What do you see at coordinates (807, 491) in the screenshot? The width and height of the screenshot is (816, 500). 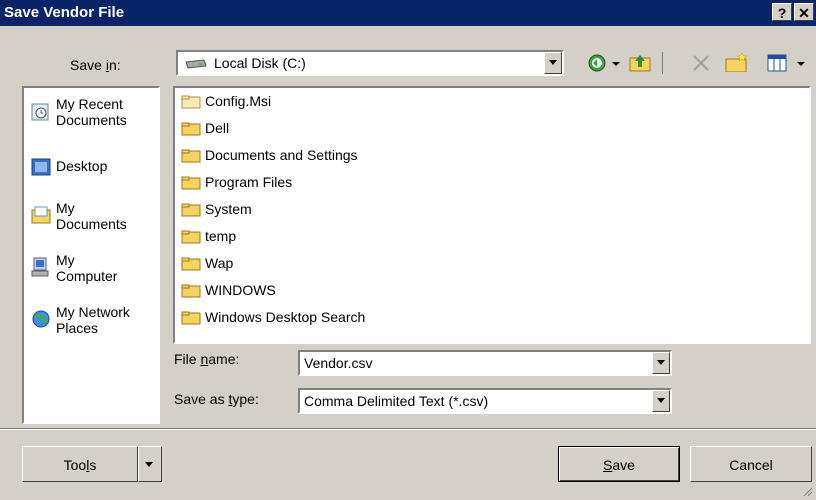 I see `resize-grip-icon` at bounding box center [807, 491].